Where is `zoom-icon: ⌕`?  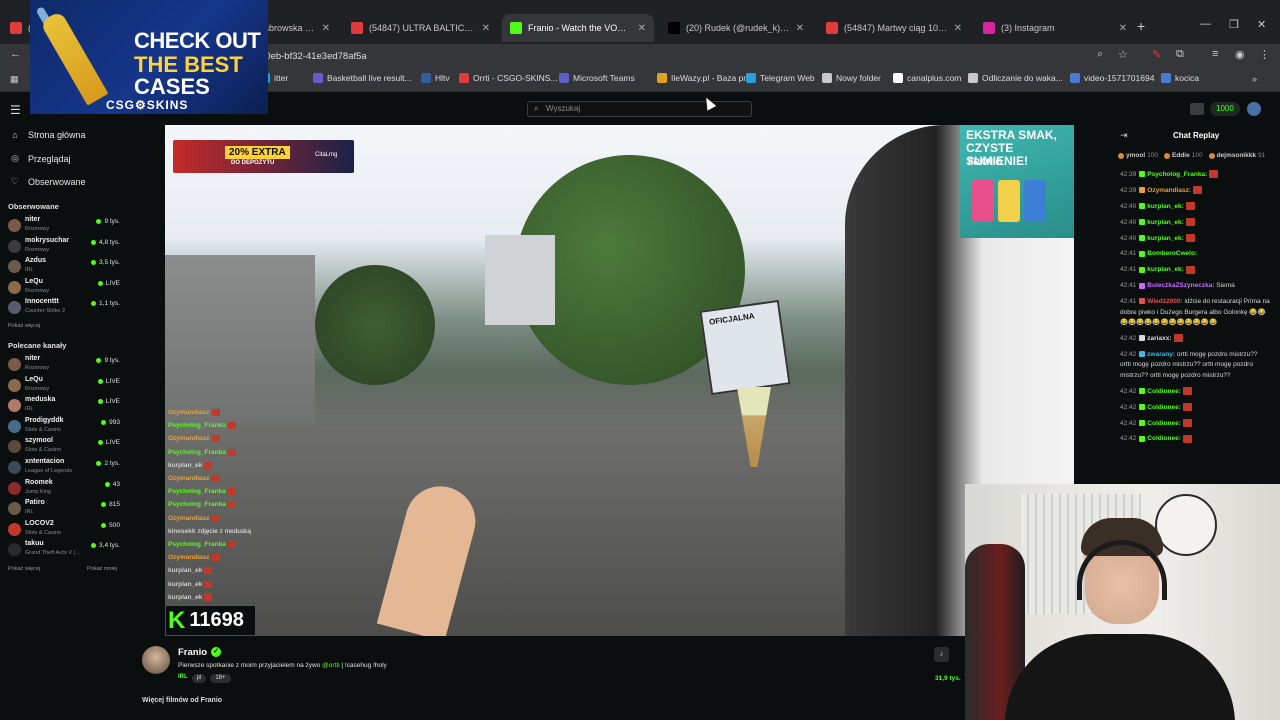
zoom-icon: ⌕ is located at coordinates (1100, 54).